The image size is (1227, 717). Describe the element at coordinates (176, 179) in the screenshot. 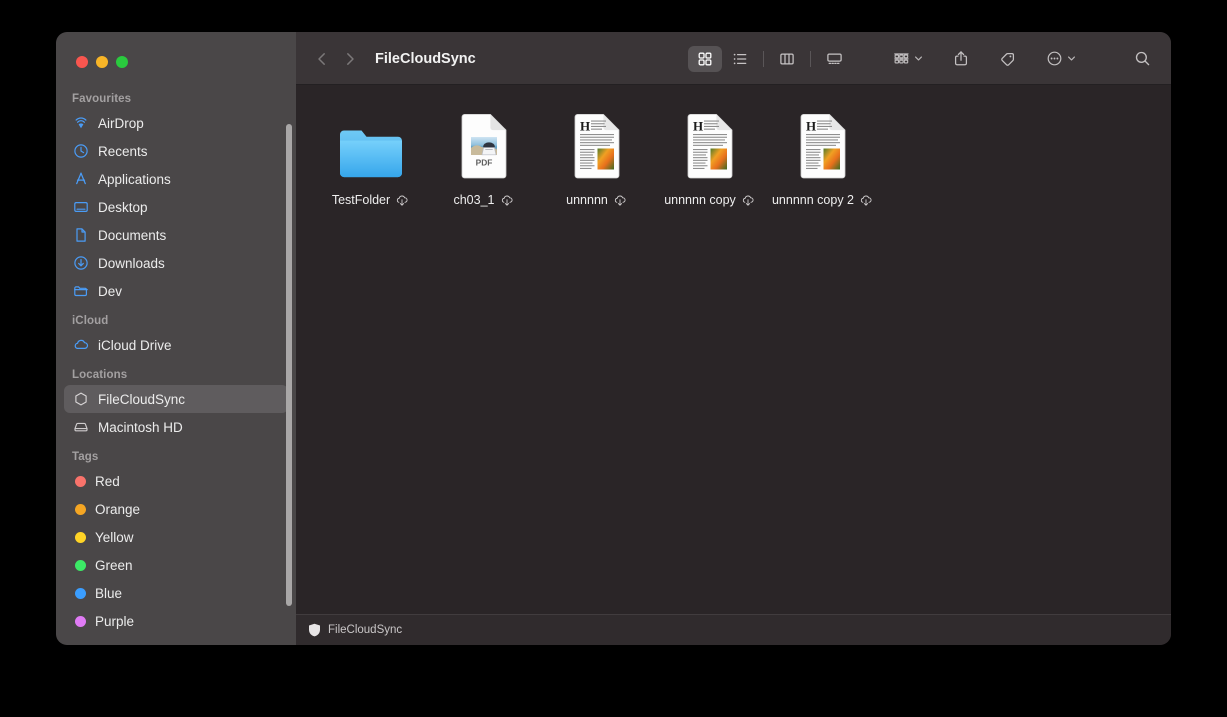

I see `sidebar-item-applications: Applications` at that location.